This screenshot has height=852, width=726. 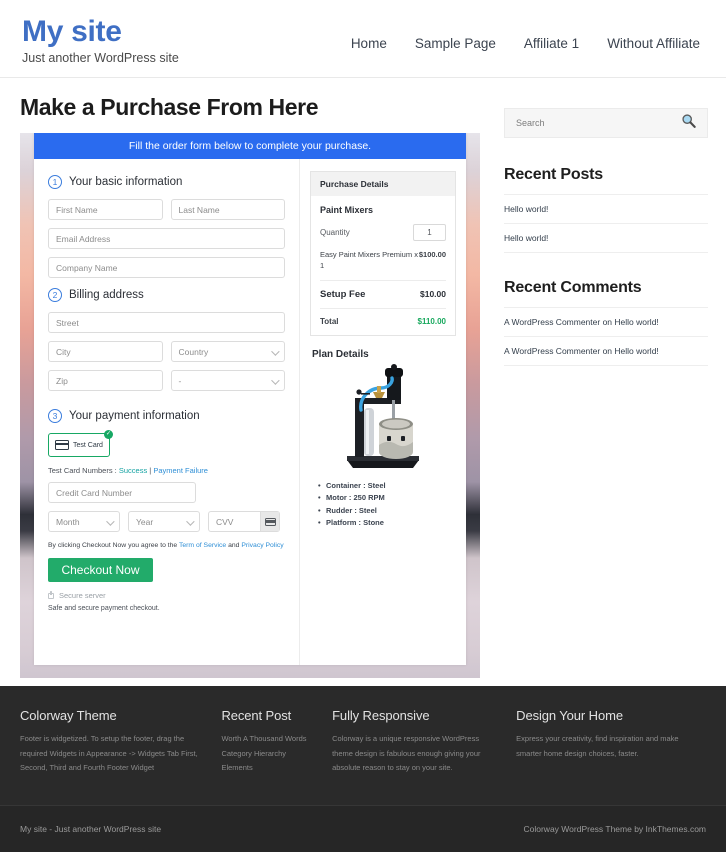 I want to click on nav-item-home: Home, so click(x=369, y=43).